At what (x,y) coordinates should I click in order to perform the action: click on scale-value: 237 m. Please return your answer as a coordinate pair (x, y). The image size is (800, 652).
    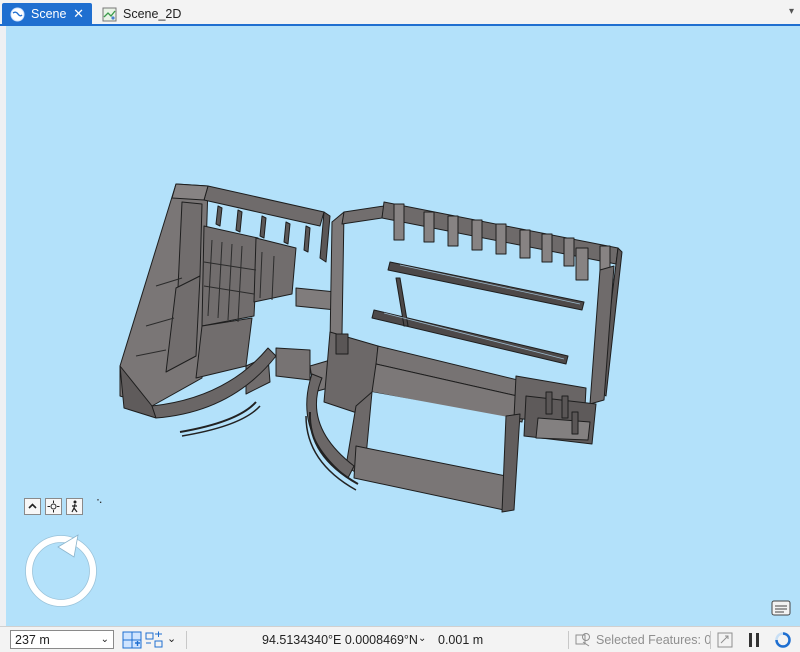
    Looking at the image, I should click on (32, 639).